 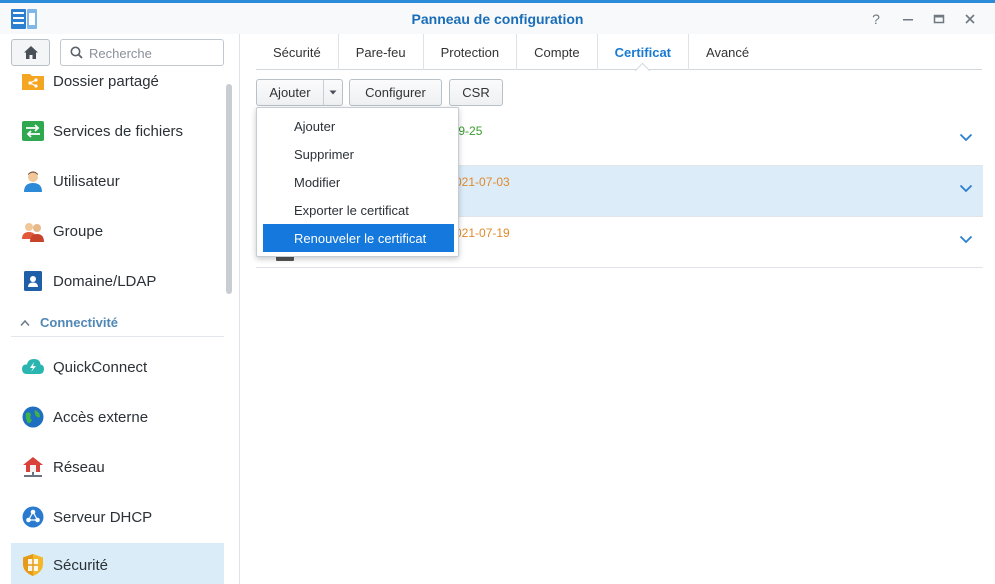 I want to click on add-dropdown-button, so click(x=333, y=92).